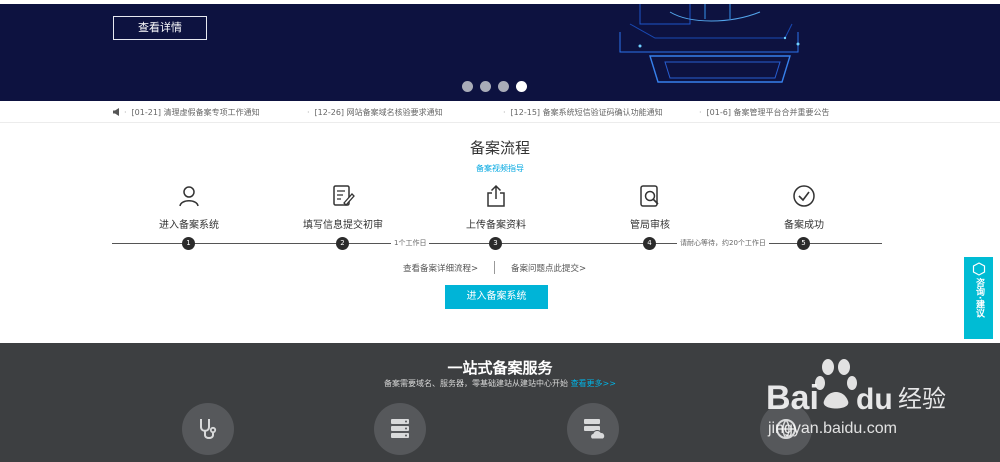 Image resolution: width=1000 pixels, height=462 pixels. I want to click on carousel-dots, so click(494, 87).